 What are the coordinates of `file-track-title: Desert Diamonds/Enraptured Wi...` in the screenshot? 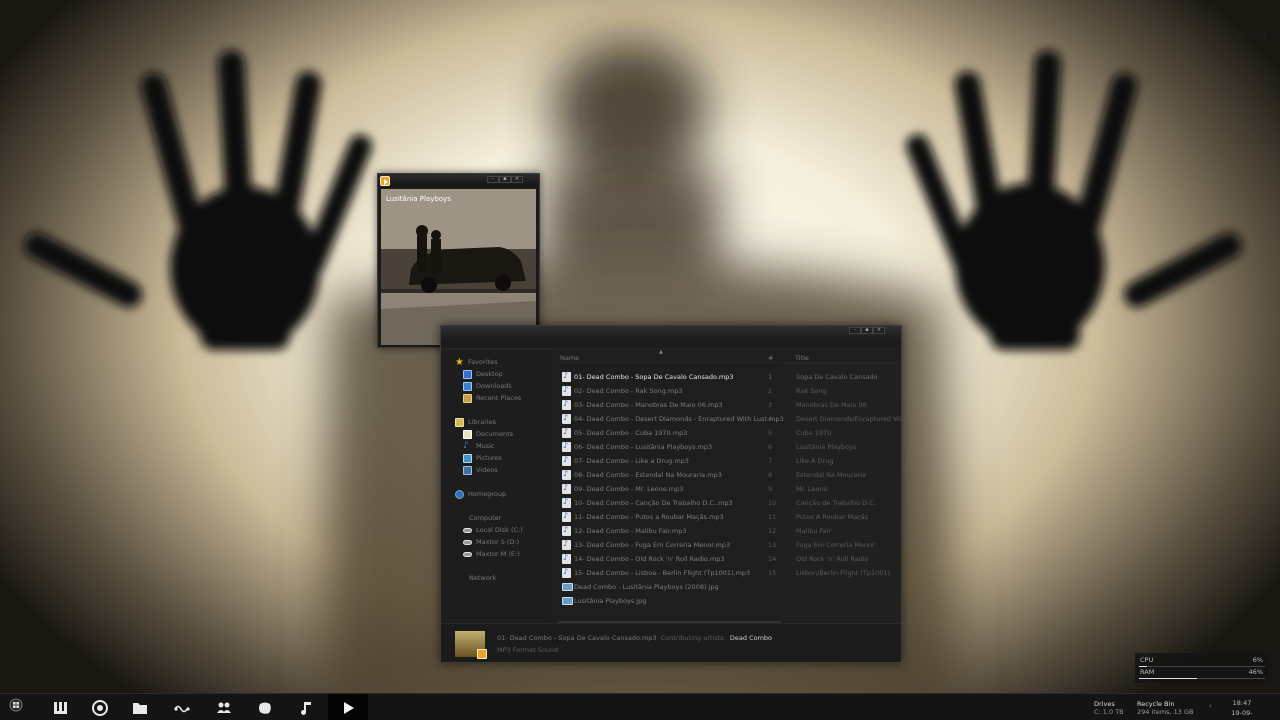 It's located at (852, 419).